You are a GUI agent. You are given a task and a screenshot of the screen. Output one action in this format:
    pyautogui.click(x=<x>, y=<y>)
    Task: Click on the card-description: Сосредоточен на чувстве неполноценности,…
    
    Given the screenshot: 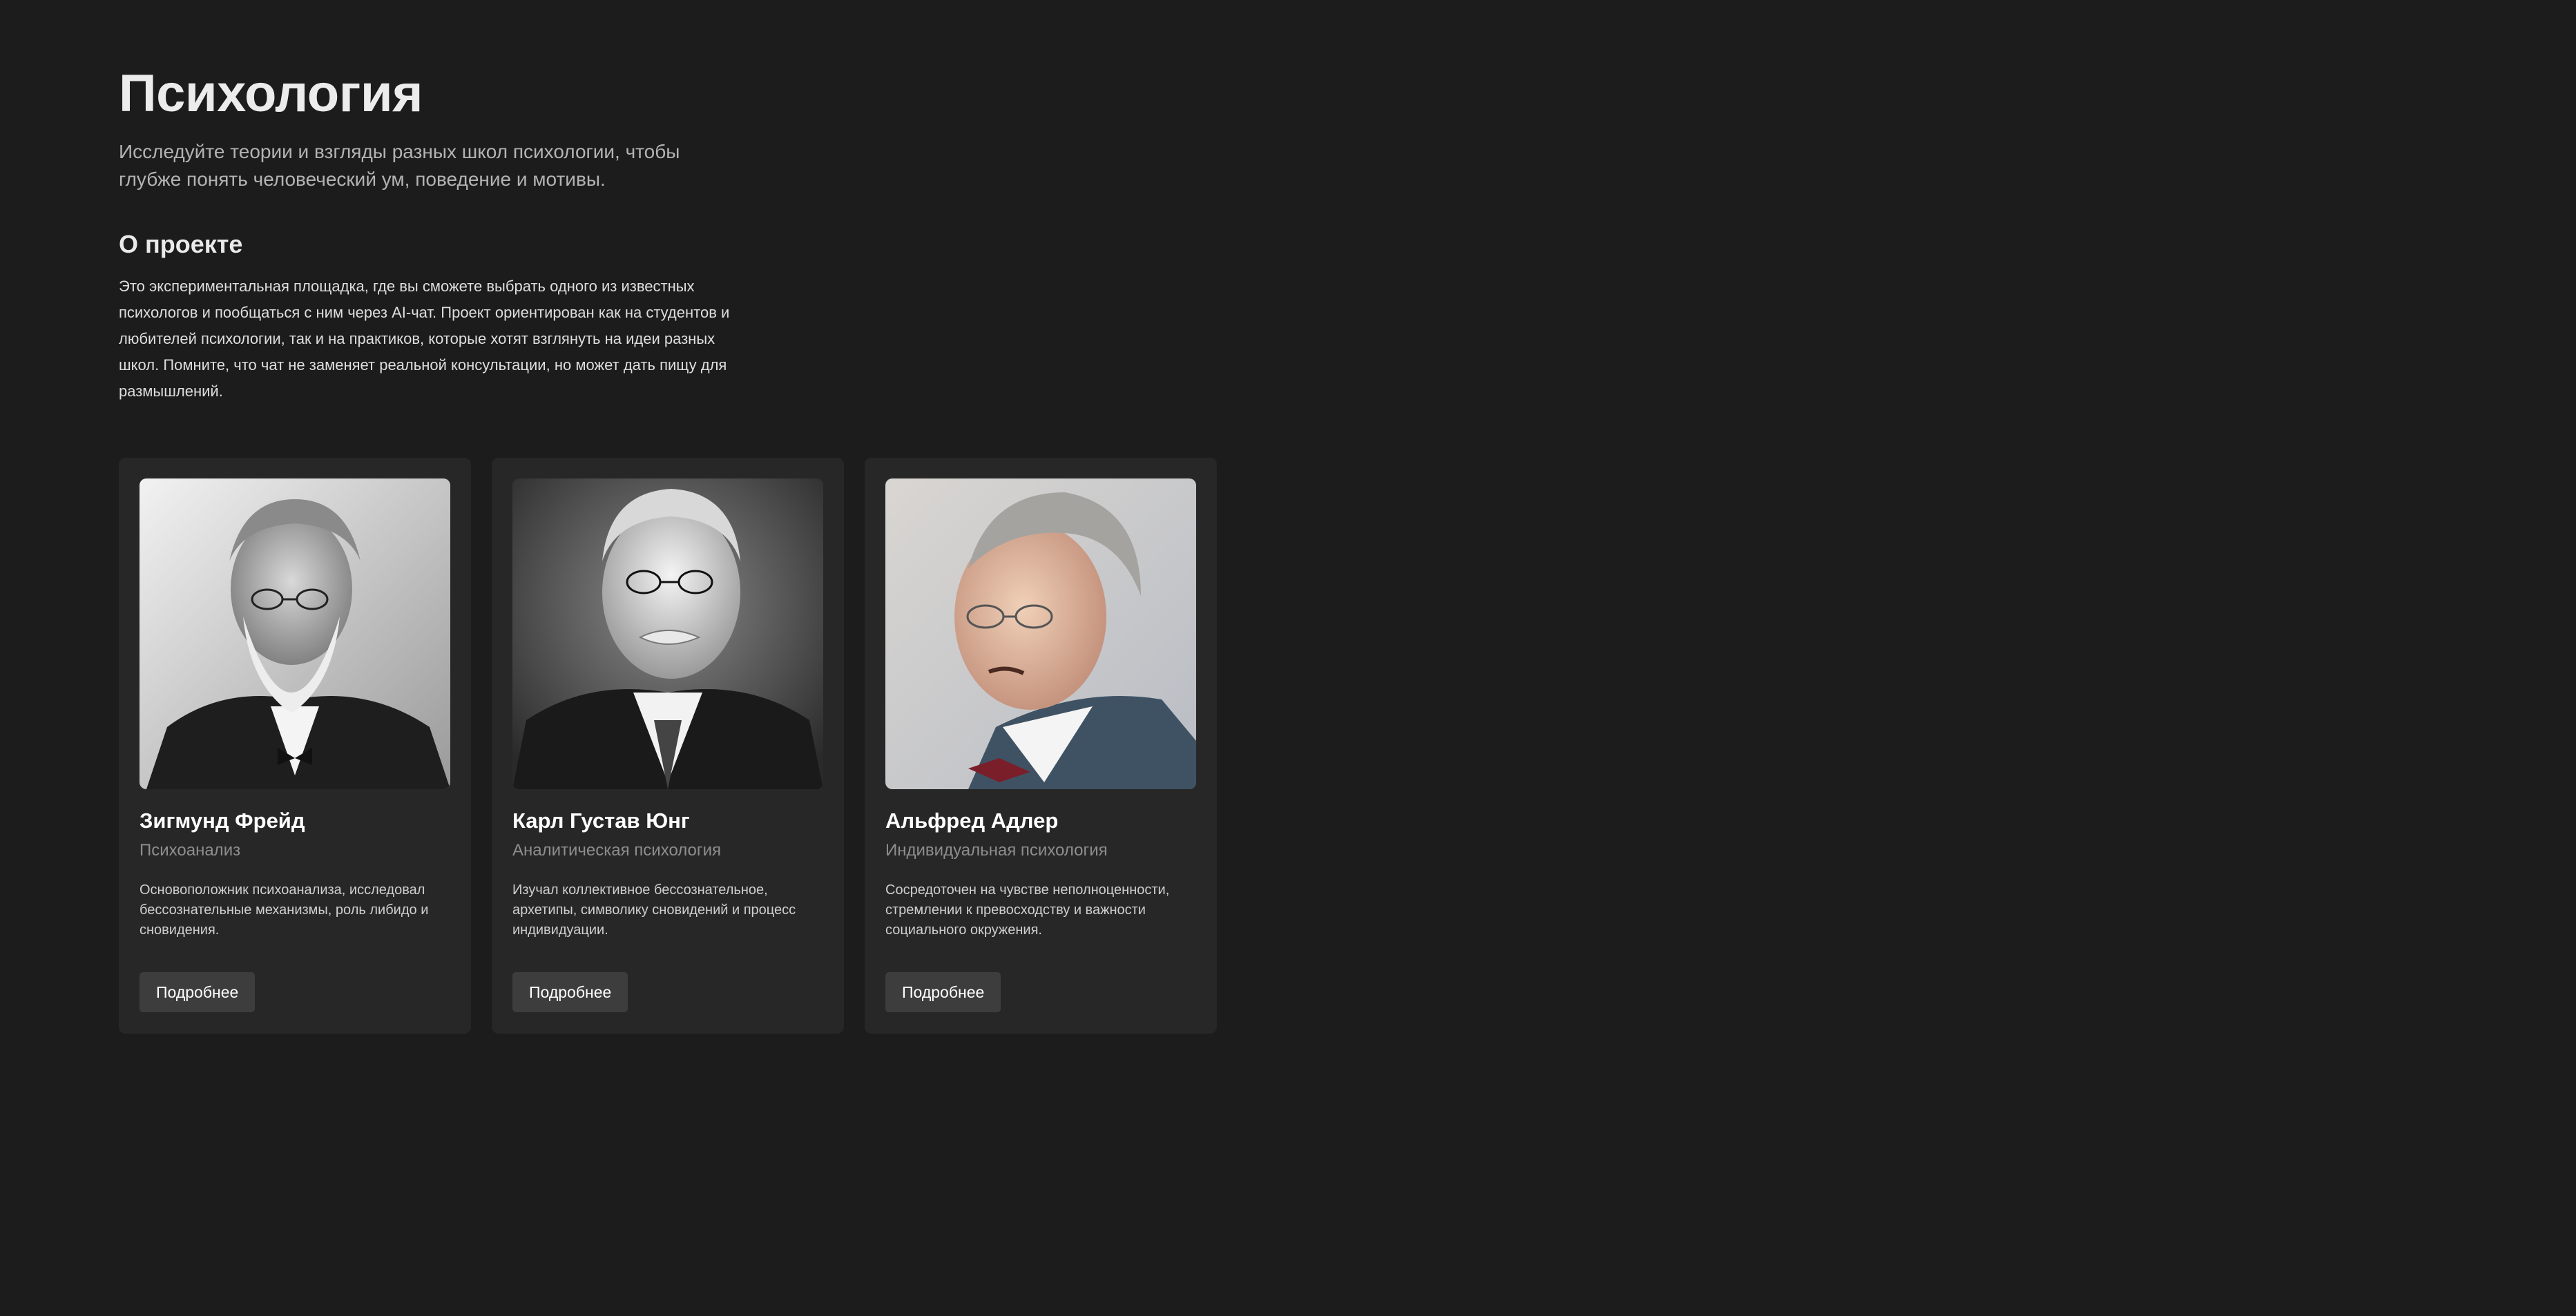 What is the action you would take?
    pyautogui.click(x=1027, y=910)
    